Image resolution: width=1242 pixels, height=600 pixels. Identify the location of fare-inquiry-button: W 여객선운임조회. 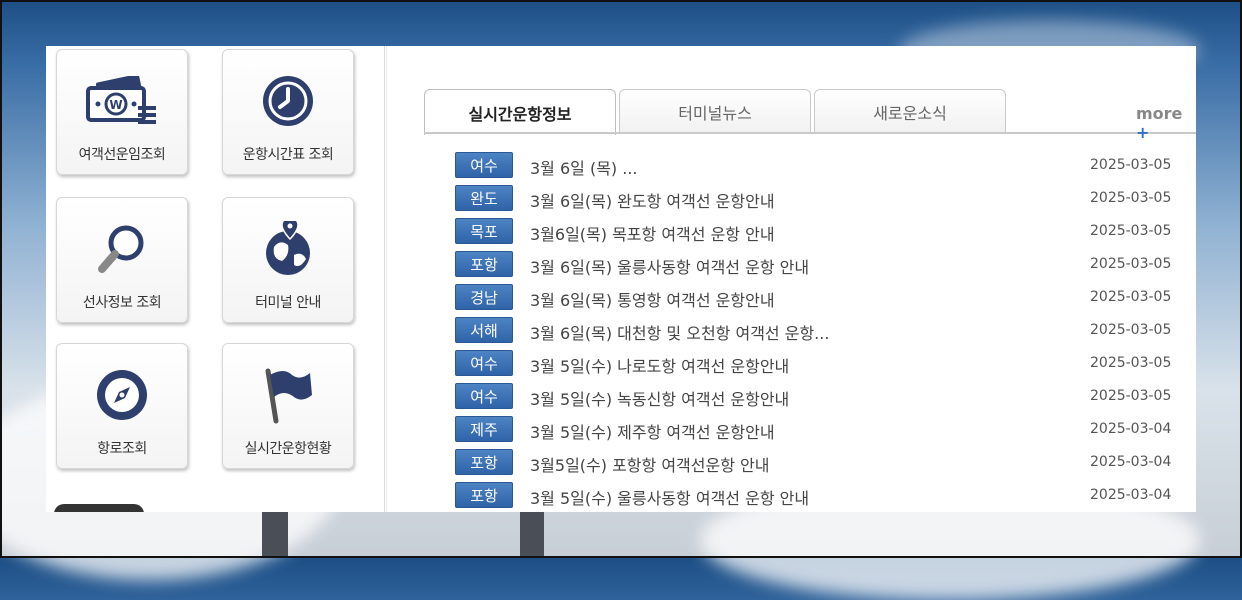
(122, 112).